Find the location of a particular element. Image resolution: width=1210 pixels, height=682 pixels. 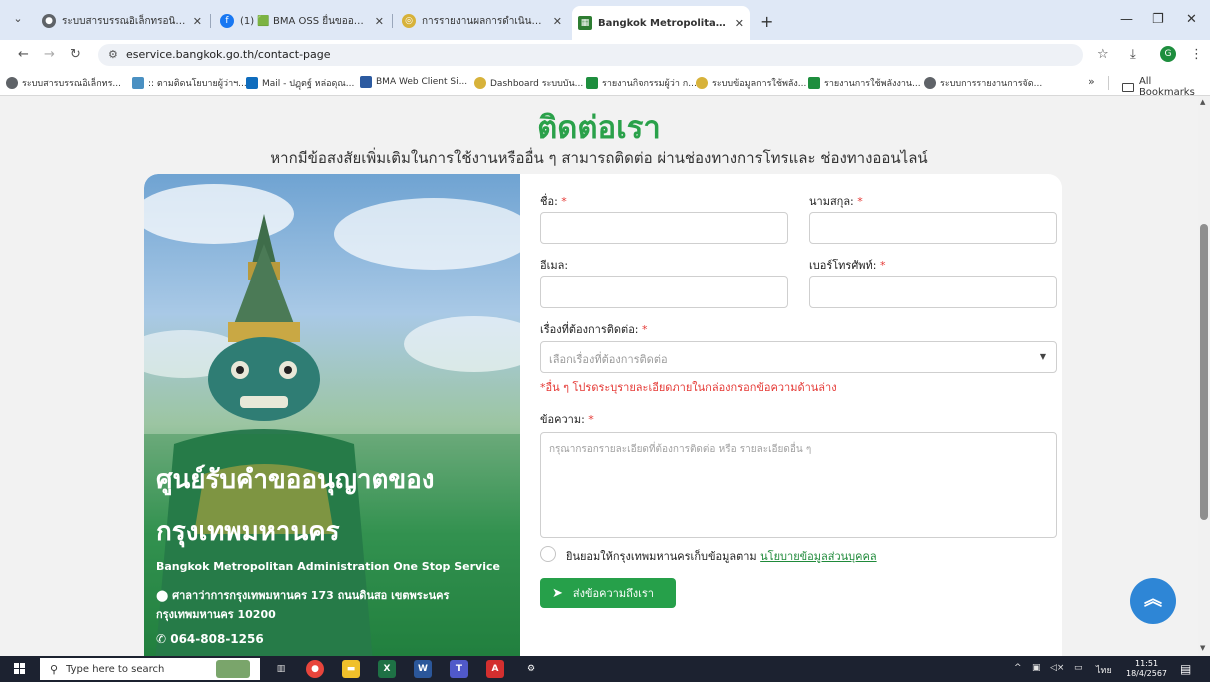

topic-label-text: เรื่องที่ต้องการติดต่อ: is located at coordinates (589, 329).